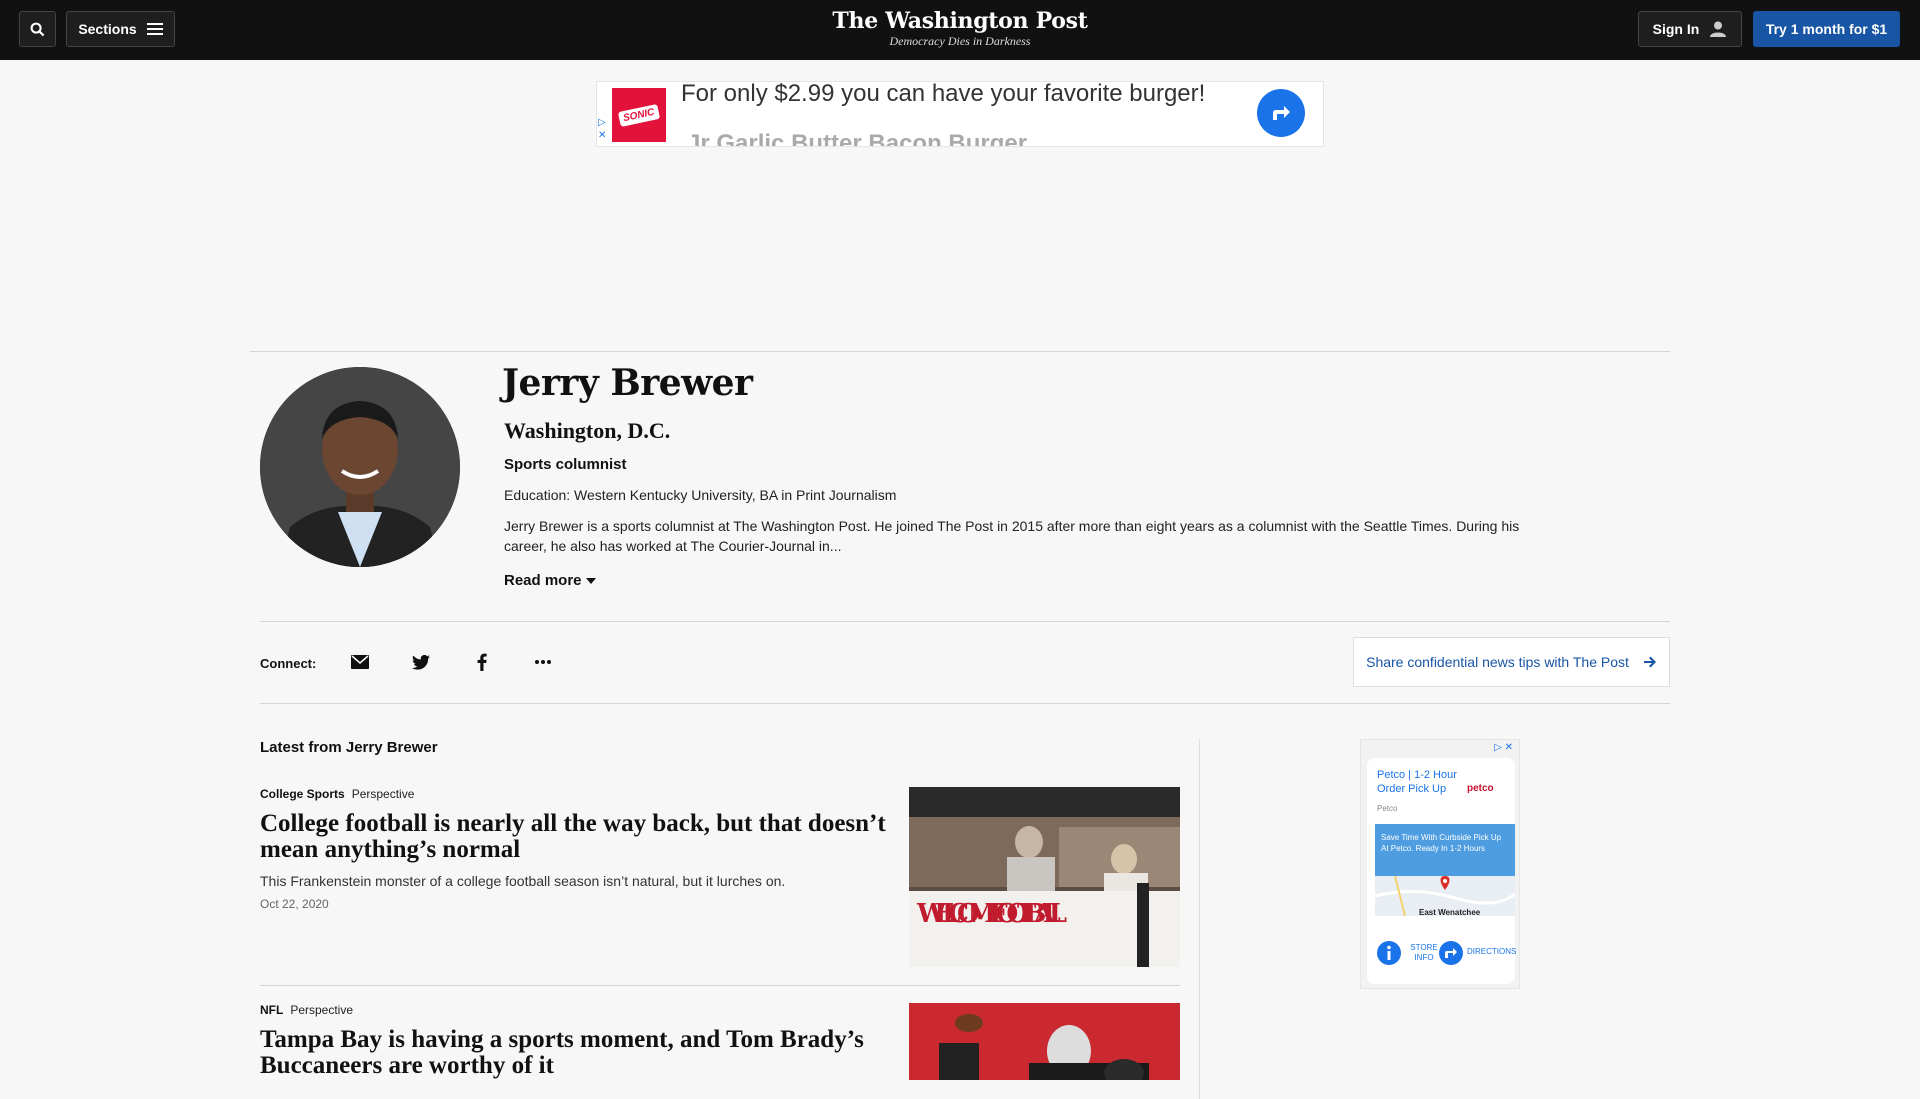 The height and width of the screenshot is (1099, 1920). I want to click on twitter-icon, so click(421, 662).